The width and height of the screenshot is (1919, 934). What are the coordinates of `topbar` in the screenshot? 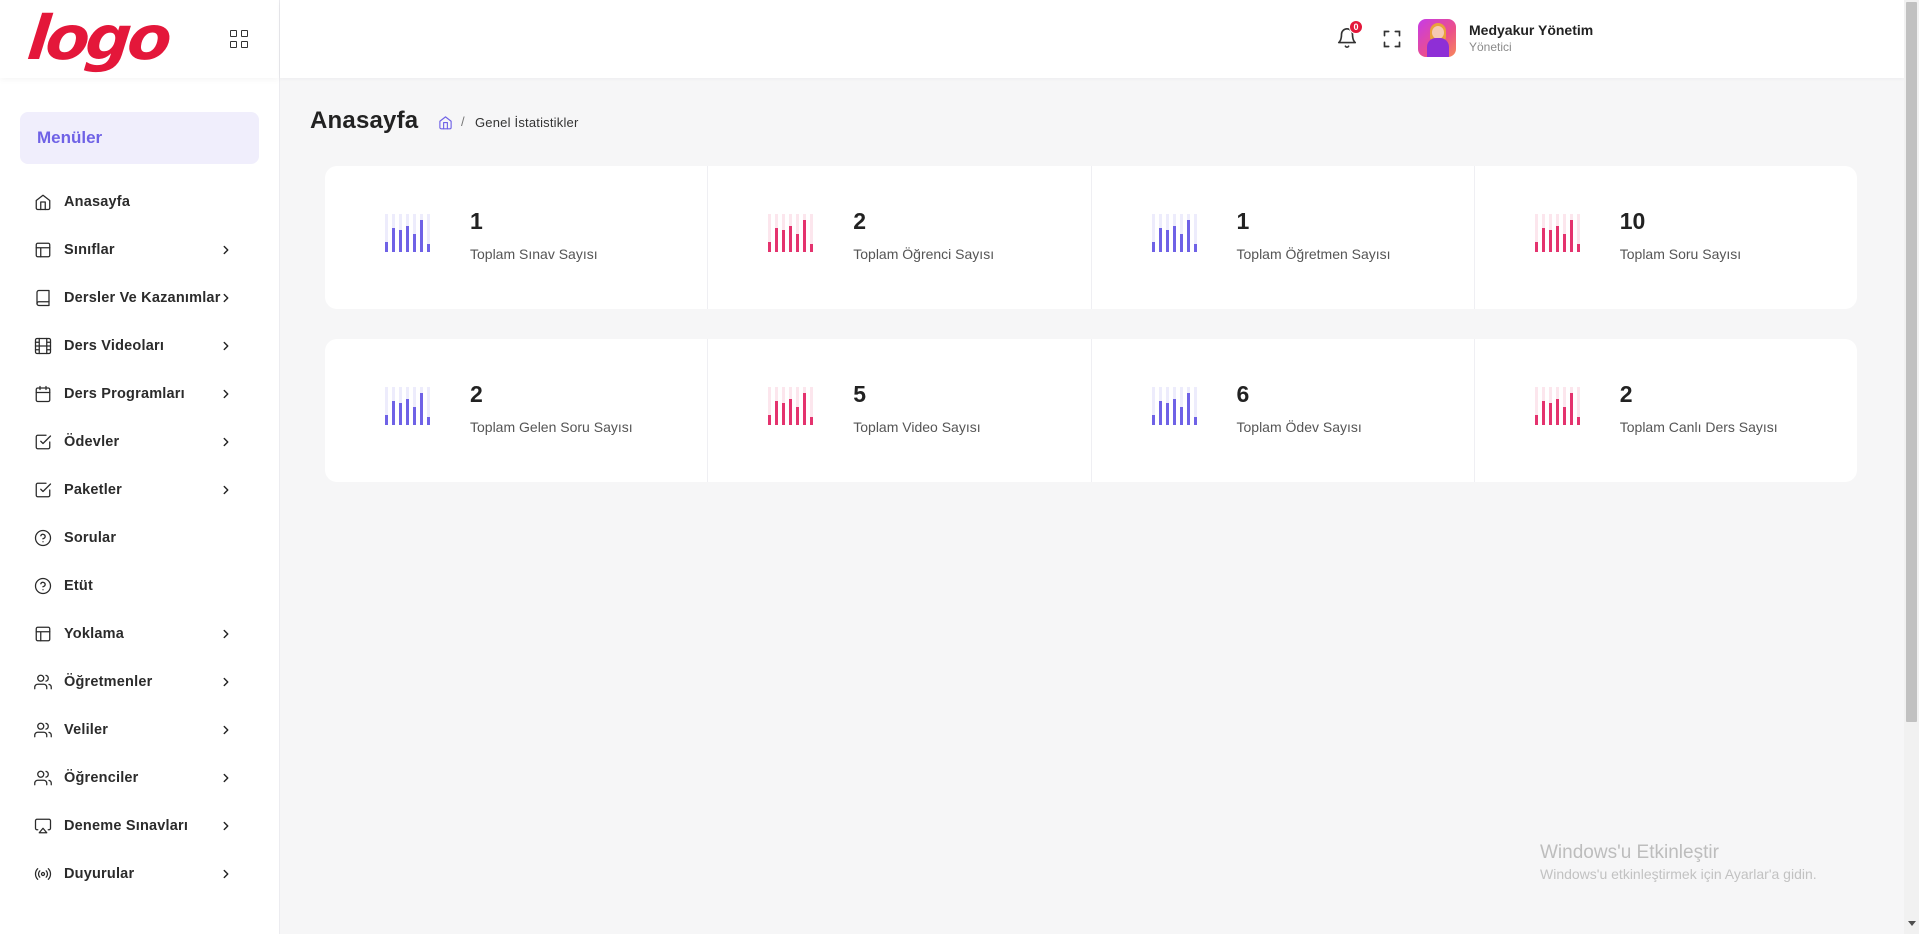 It's located at (1092, 39).